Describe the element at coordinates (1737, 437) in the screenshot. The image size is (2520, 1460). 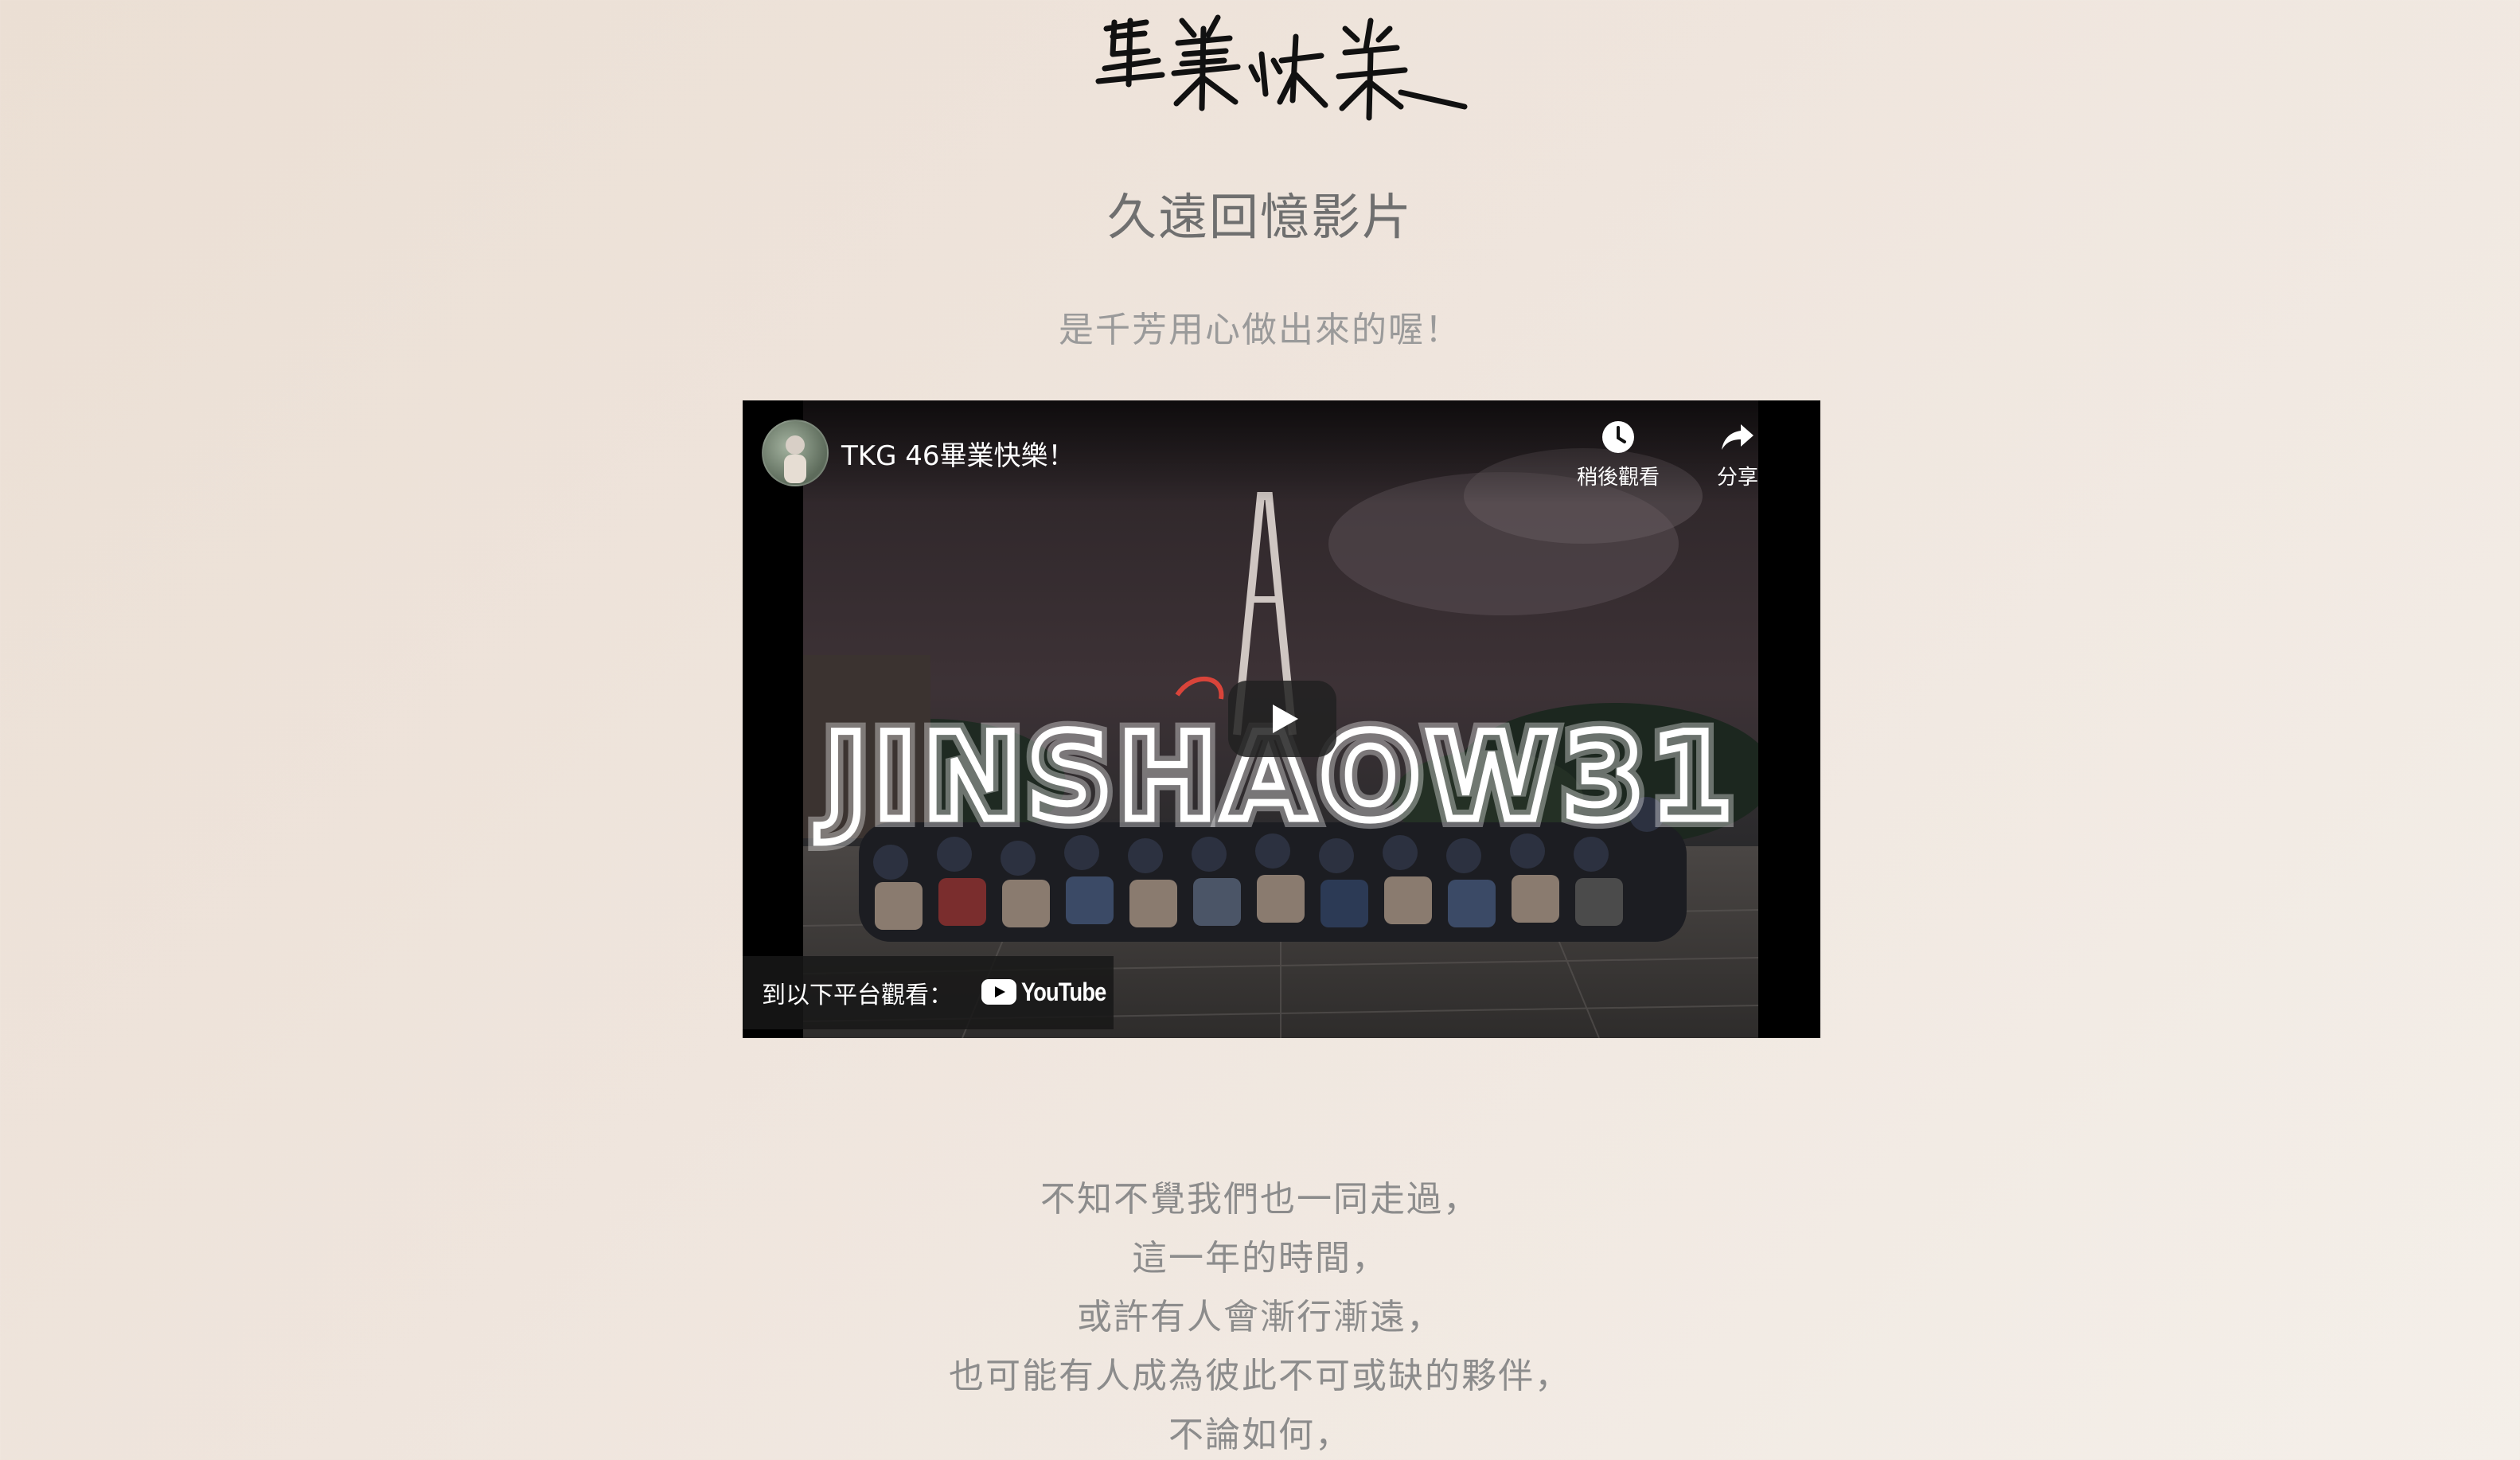
I see `share-arrow-icon` at that location.